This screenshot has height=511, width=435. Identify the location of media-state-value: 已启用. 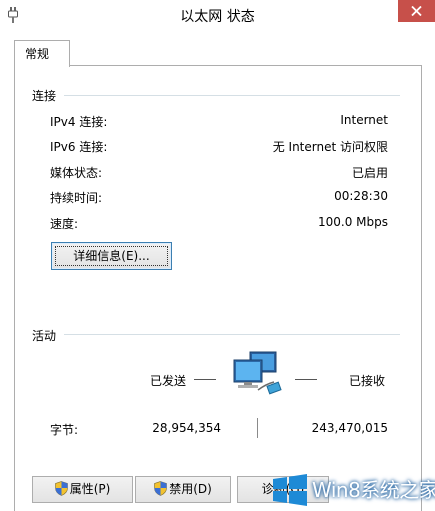
(369, 173).